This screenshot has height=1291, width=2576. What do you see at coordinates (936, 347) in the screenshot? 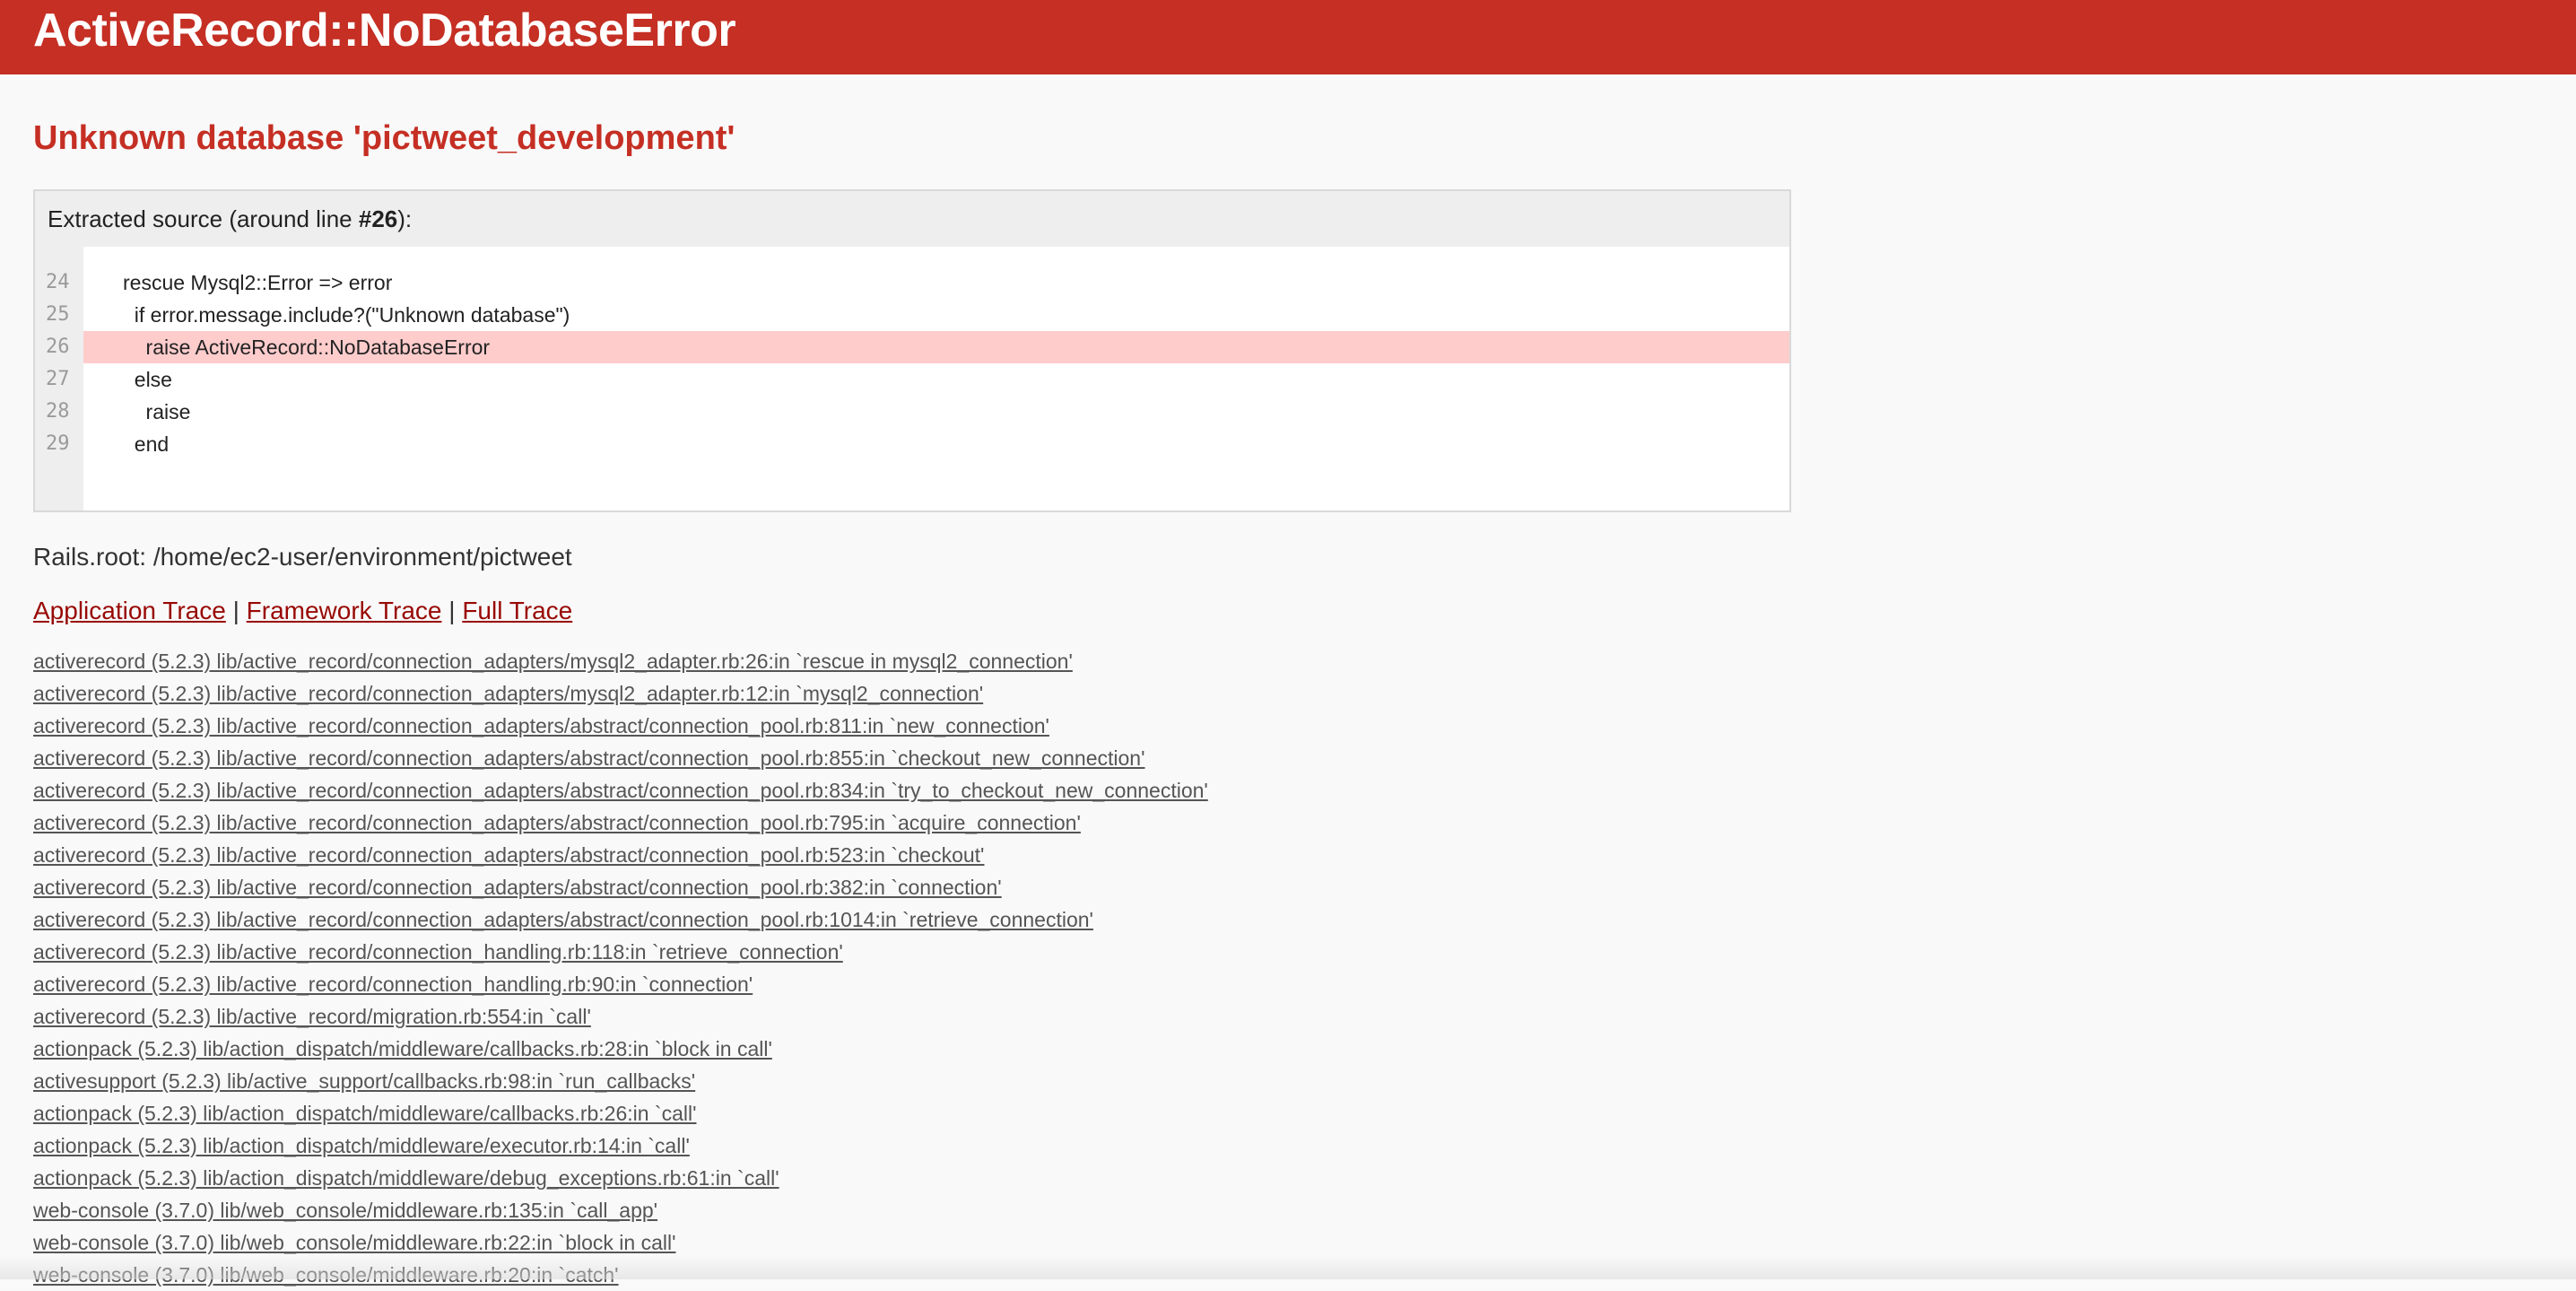
I see `code-line-highlighted: raise ActiveRecord::NoDatabaseError` at bounding box center [936, 347].